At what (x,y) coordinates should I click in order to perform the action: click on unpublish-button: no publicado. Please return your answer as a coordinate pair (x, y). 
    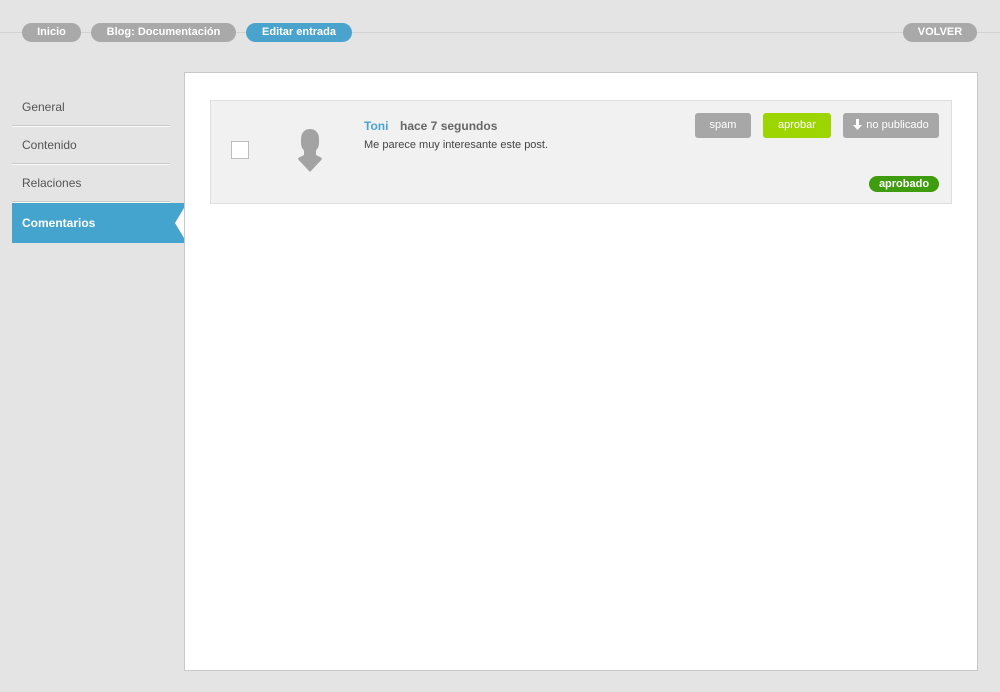
    Looking at the image, I should click on (891, 125).